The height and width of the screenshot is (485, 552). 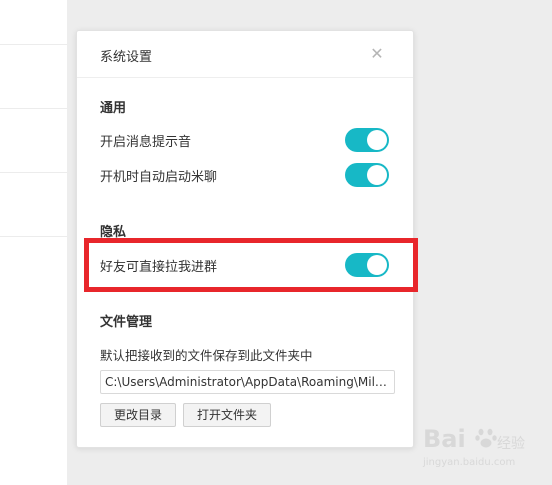 What do you see at coordinates (159, 177) in the screenshot?
I see `autostart-label: 开机时自动启动米聊` at bounding box center [159, 177].